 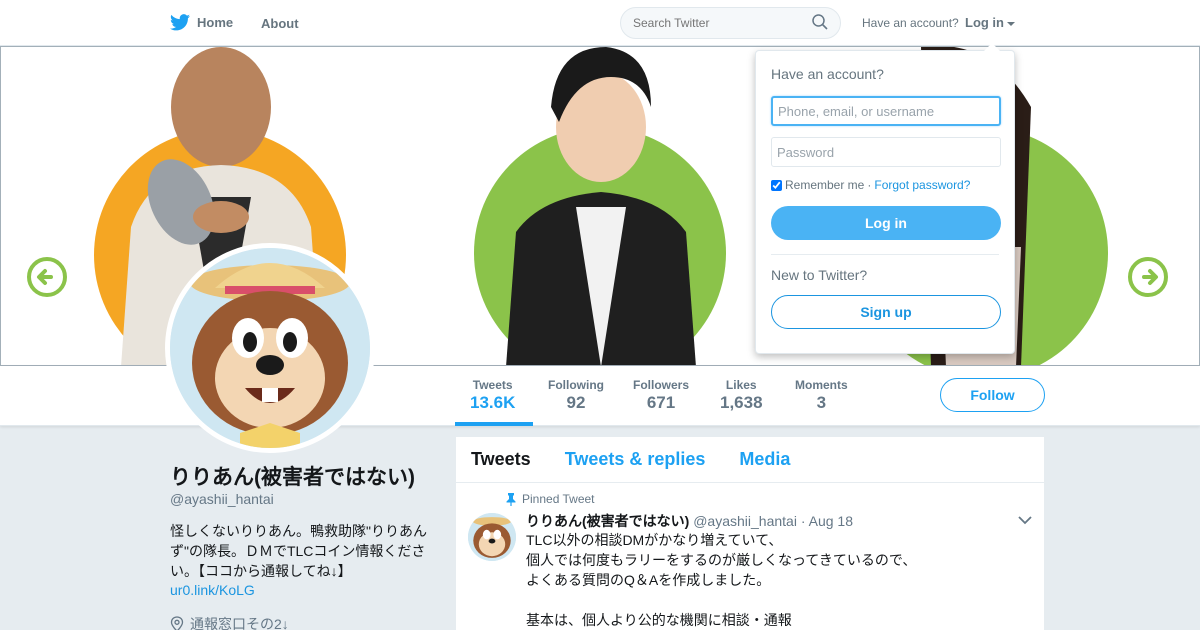 I want to click on profile-name: りりあん(被害者ではない), so click(x=292, y=477).